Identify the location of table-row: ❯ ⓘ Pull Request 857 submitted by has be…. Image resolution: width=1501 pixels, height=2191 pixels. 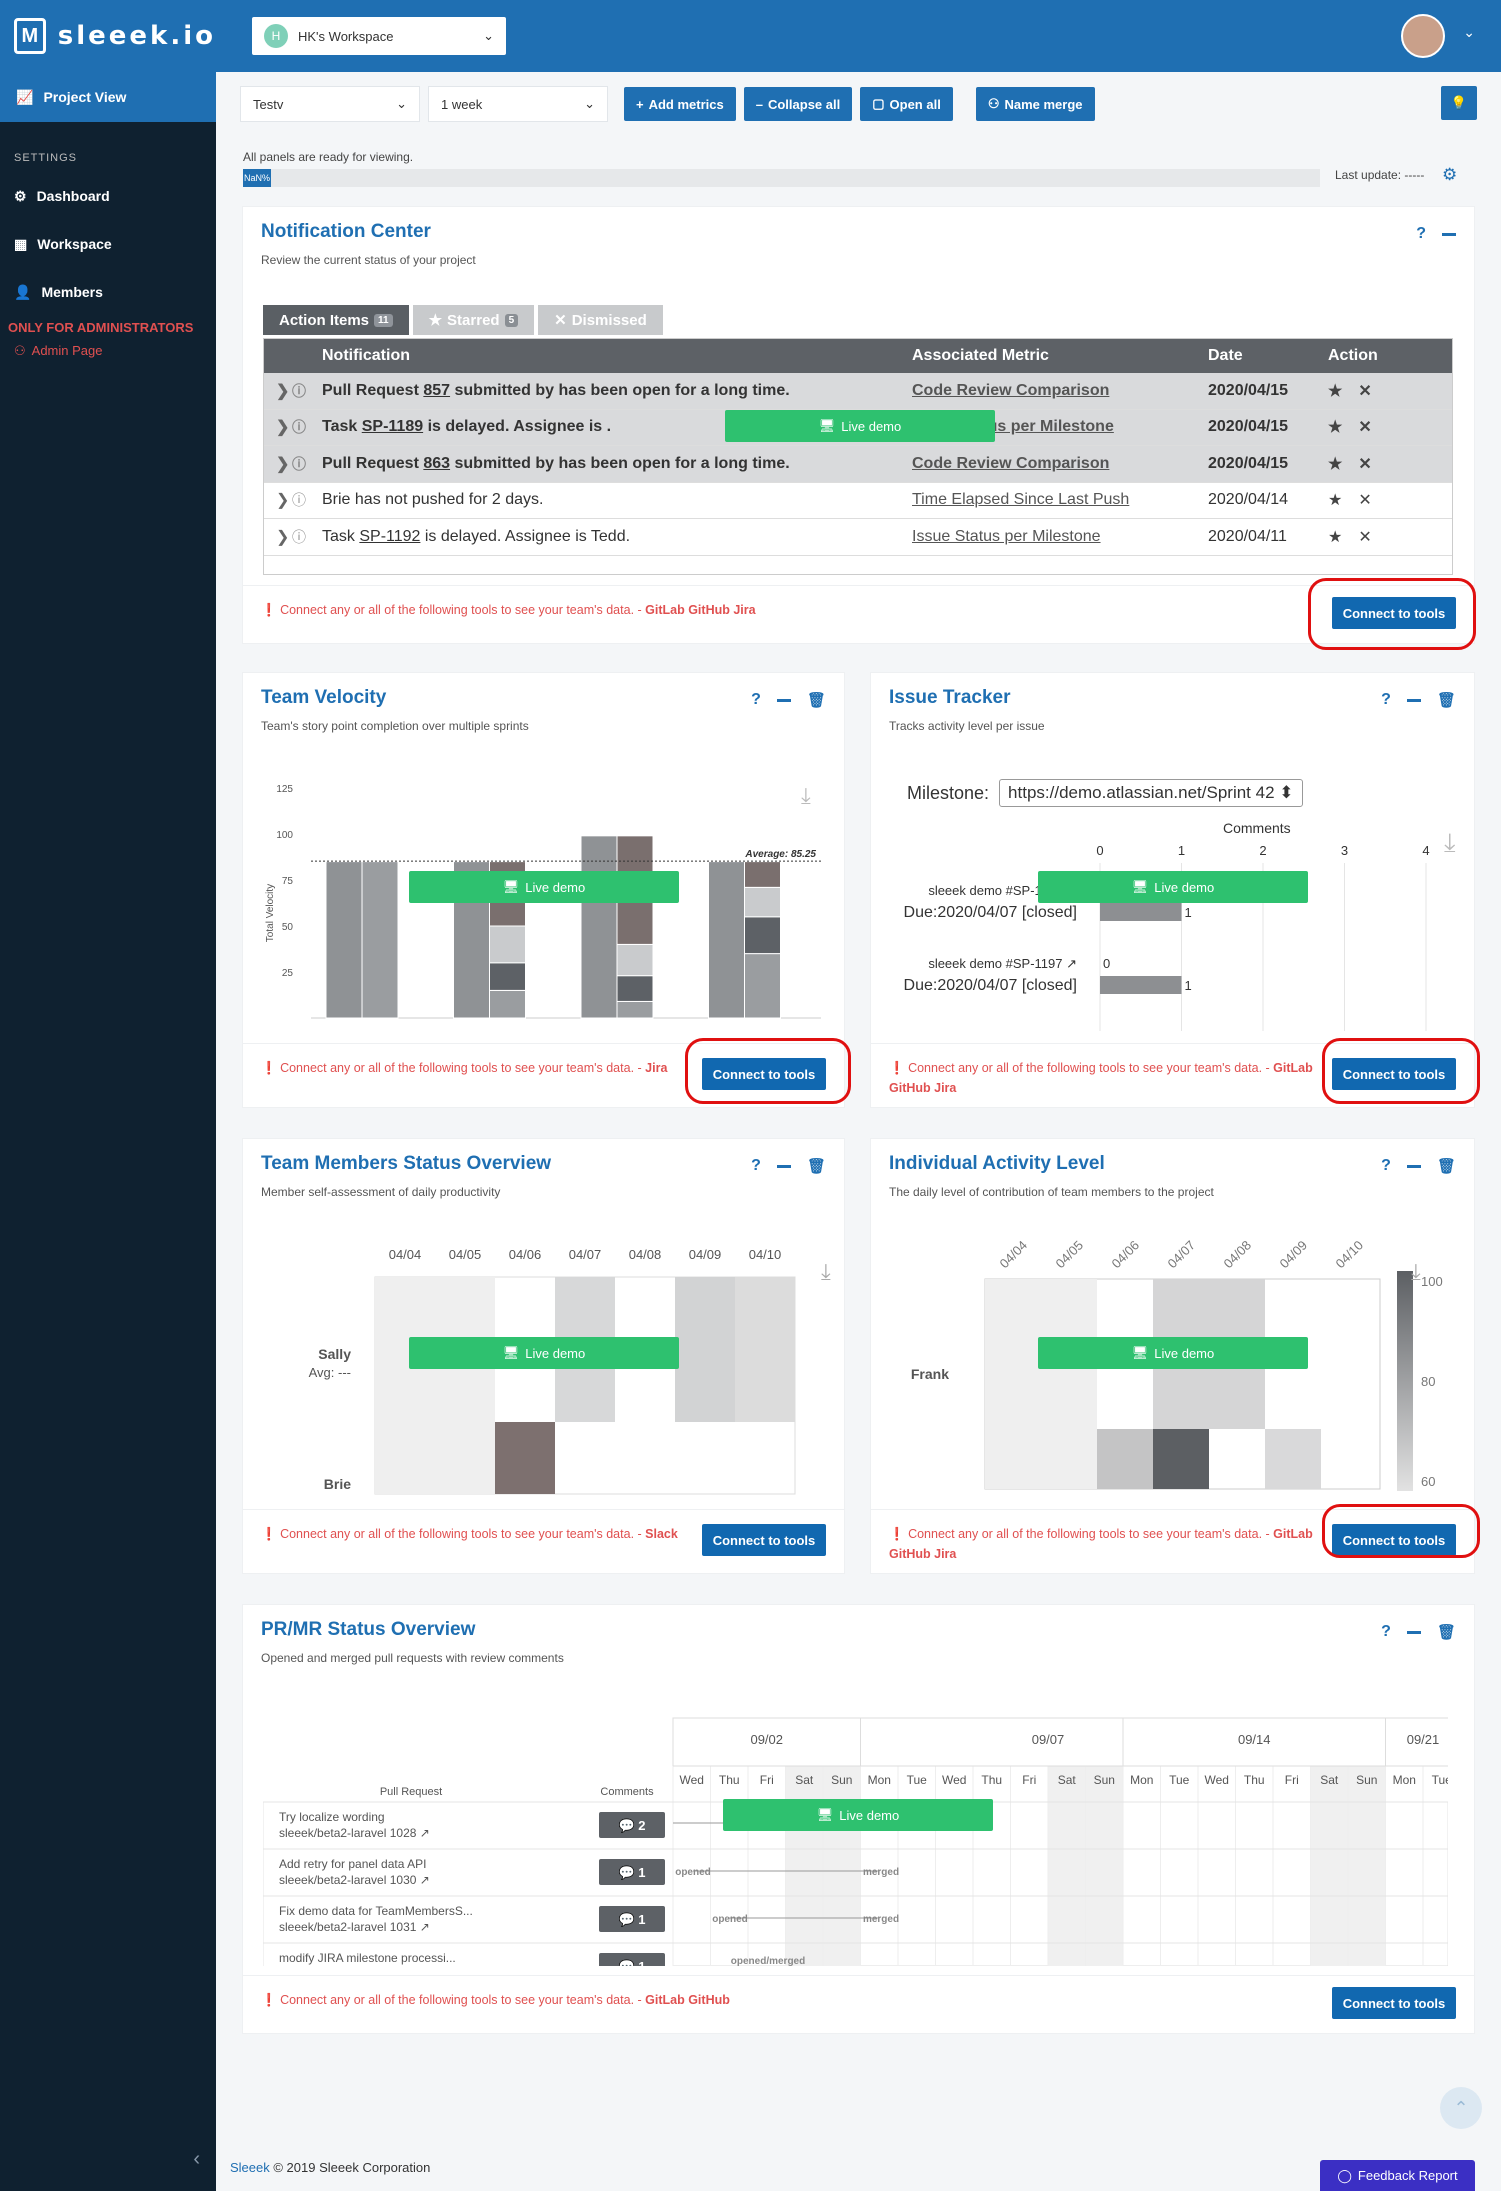
(858, 391).